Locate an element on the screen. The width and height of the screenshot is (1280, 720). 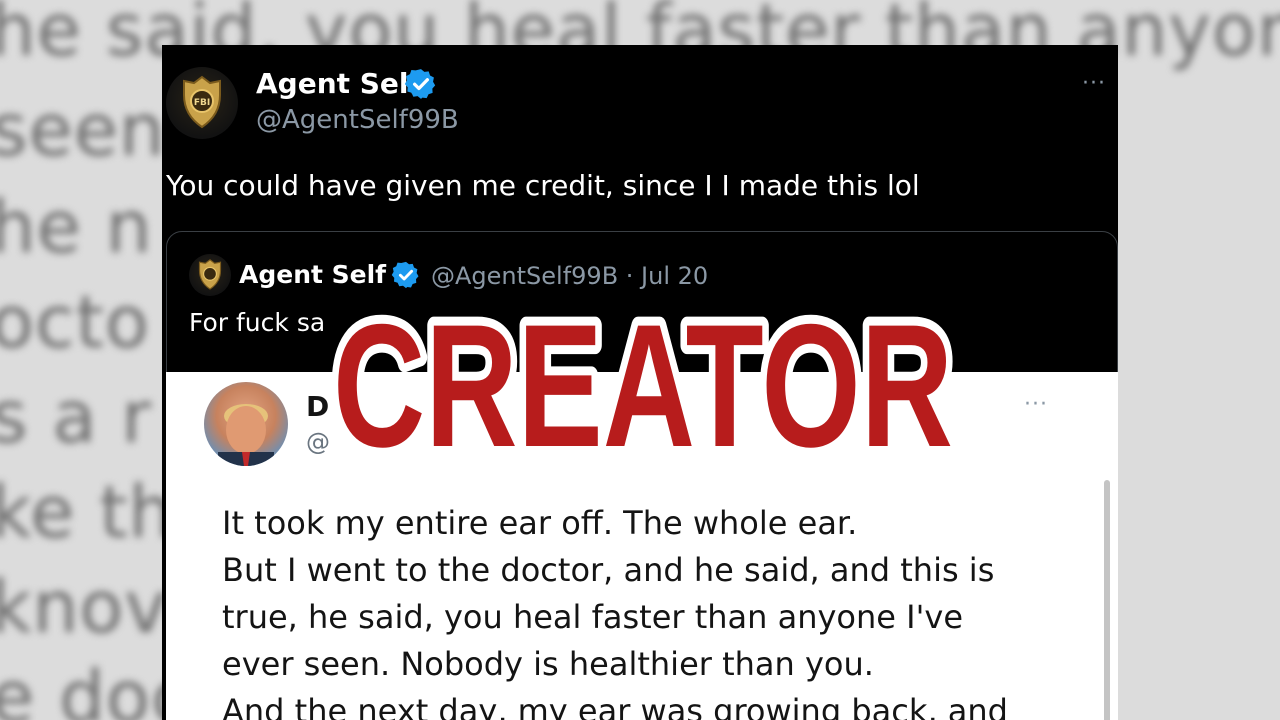
author-handle: @AgentSelf99B is located at coordinates (357, 120).